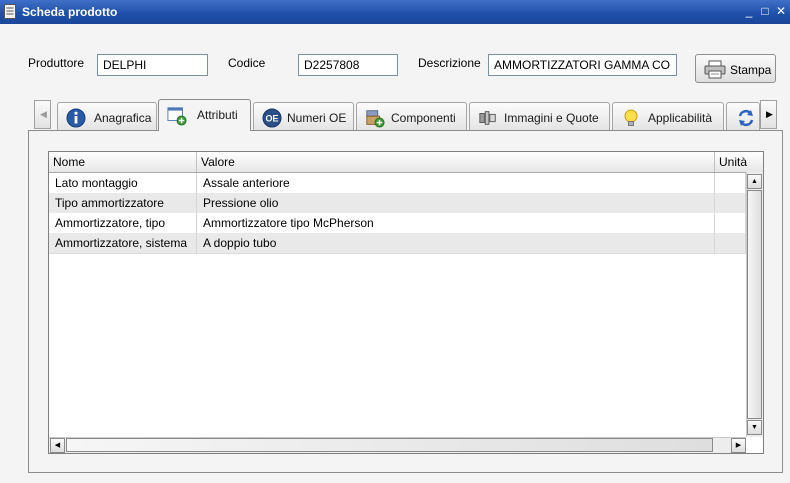 This screenshot has height=483, width=790. What do you see at coordinates (123, 243) in the screenshot?
I see `cell-nome: Ammortizzatore, sistema` at bounding box center [123, 243].